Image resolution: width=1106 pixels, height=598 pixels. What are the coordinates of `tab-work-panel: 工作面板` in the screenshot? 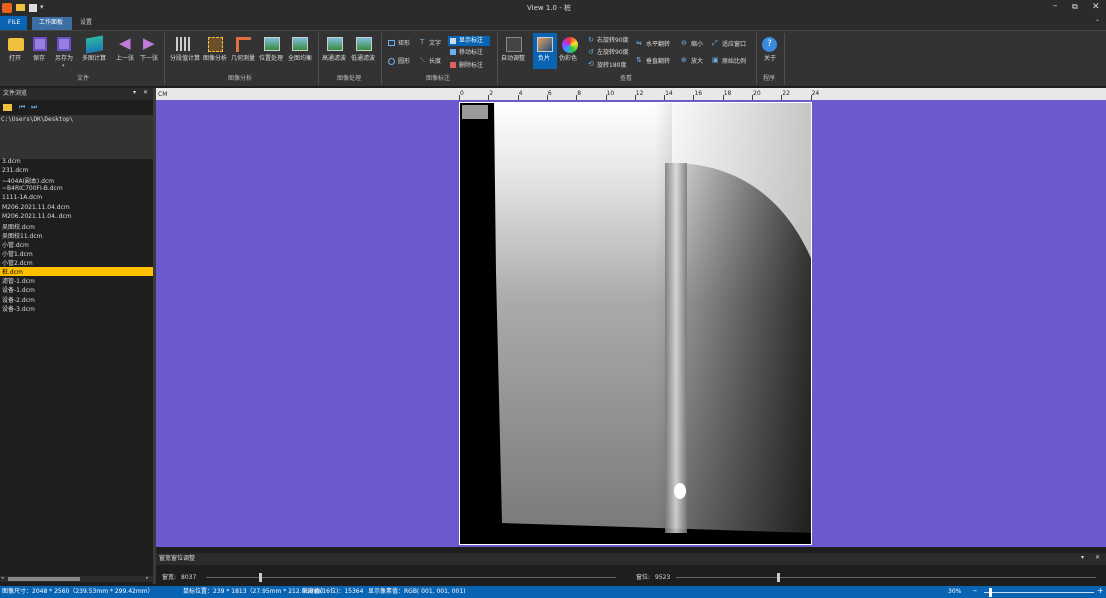 It's located at (52, 23).